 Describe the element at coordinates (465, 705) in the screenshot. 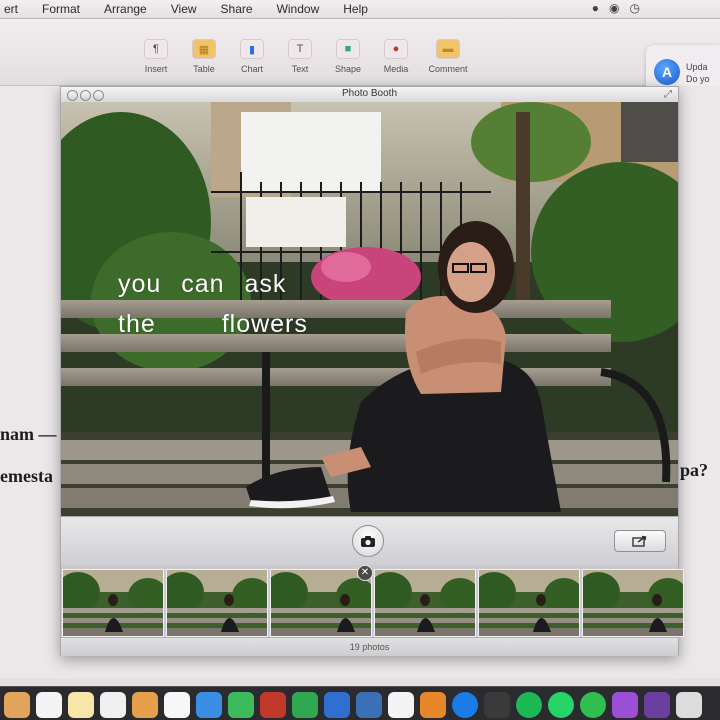

I see `app-store-icon` at that location.